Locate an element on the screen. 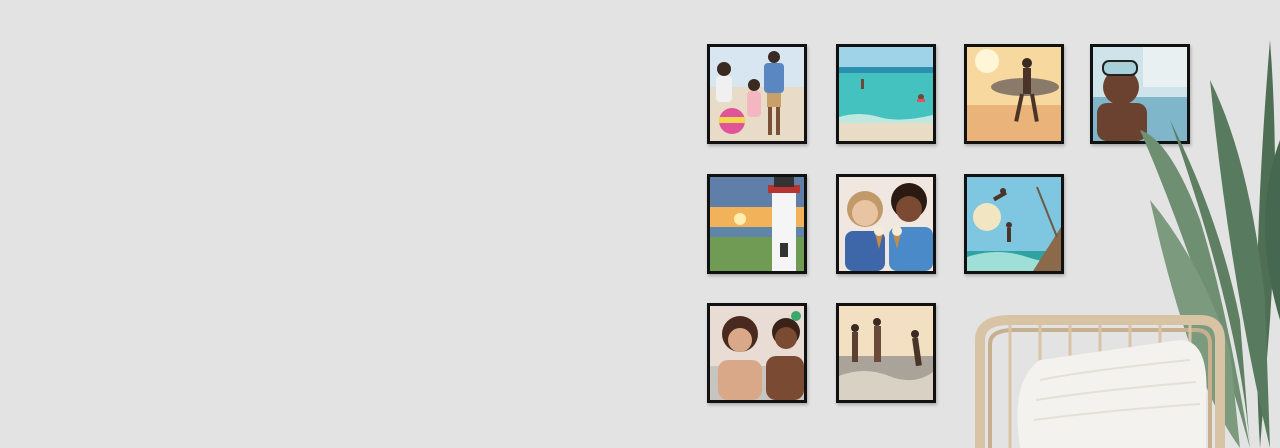 Image resolution: width=1280 pixels, height=448 pixels. beach-splash-photo is located at coordinates (886, 353).